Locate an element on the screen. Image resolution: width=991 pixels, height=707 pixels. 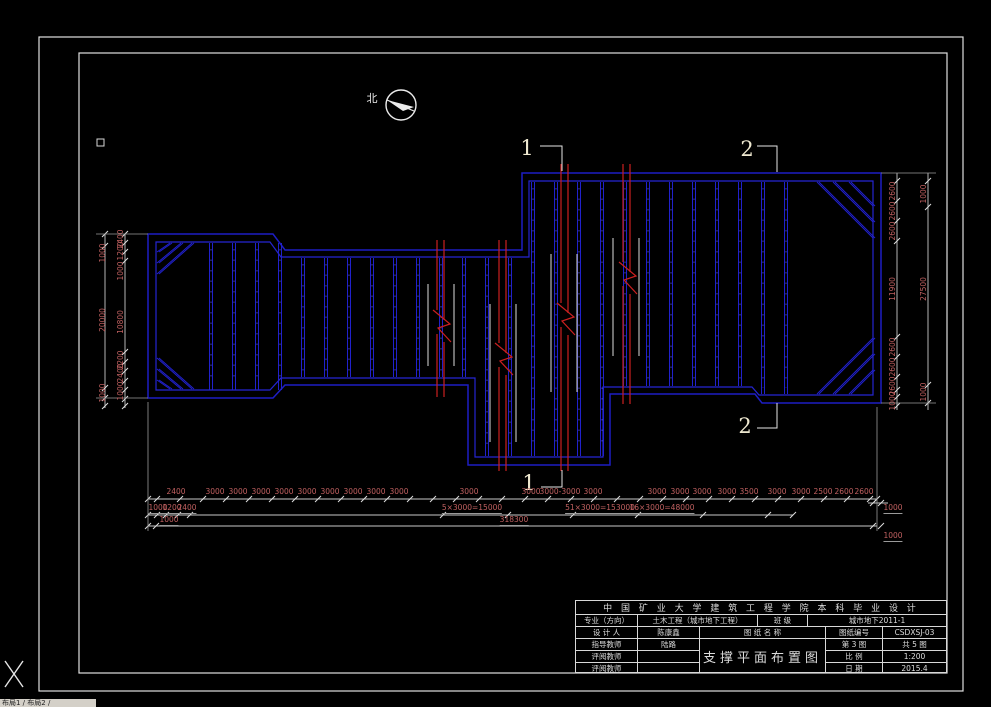
tb-scale-value: 1:200 is located at coordinates (914, 656).